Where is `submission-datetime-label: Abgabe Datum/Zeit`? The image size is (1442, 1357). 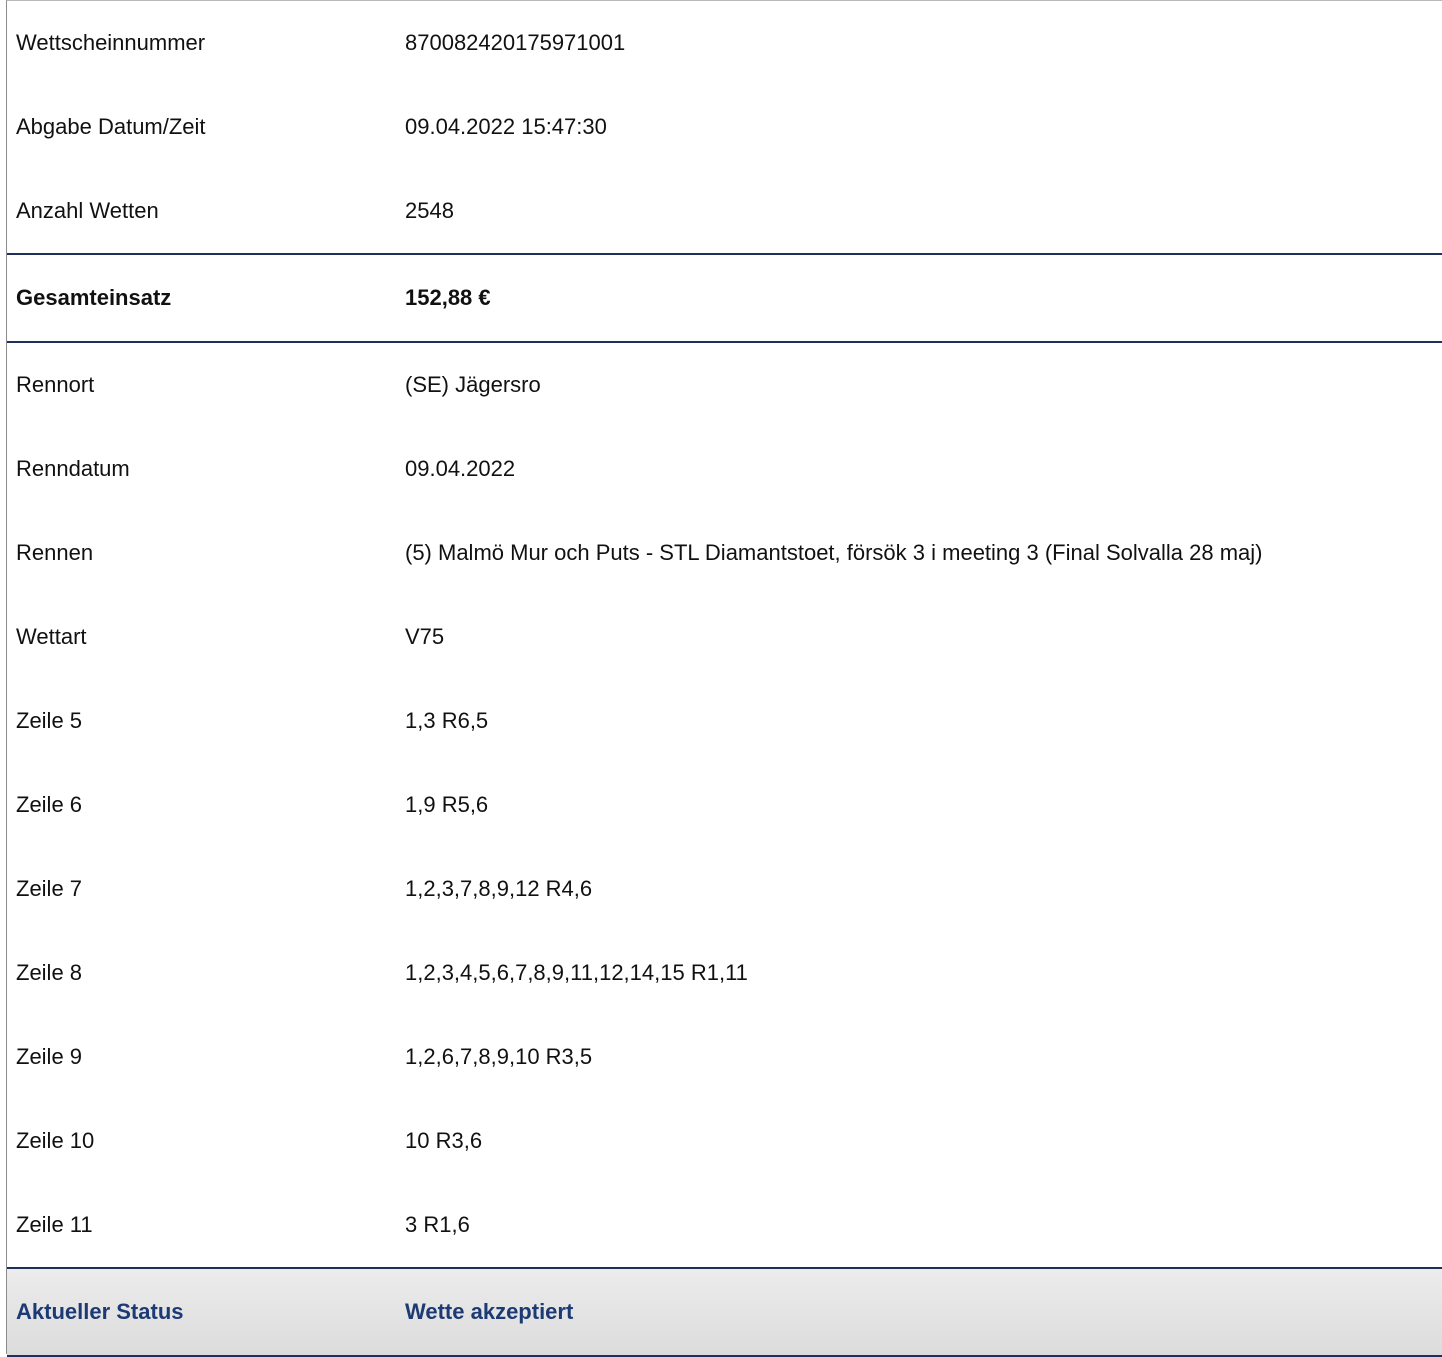 submission-datetime-label: Abgabe Datum/Zeit is located at coordinates (111, 126).